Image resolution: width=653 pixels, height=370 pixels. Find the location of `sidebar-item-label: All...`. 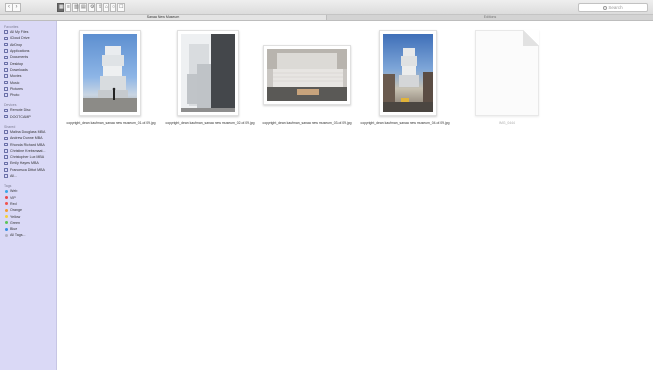

sidebar-item-label: All... is located at coordinates (13, 176).